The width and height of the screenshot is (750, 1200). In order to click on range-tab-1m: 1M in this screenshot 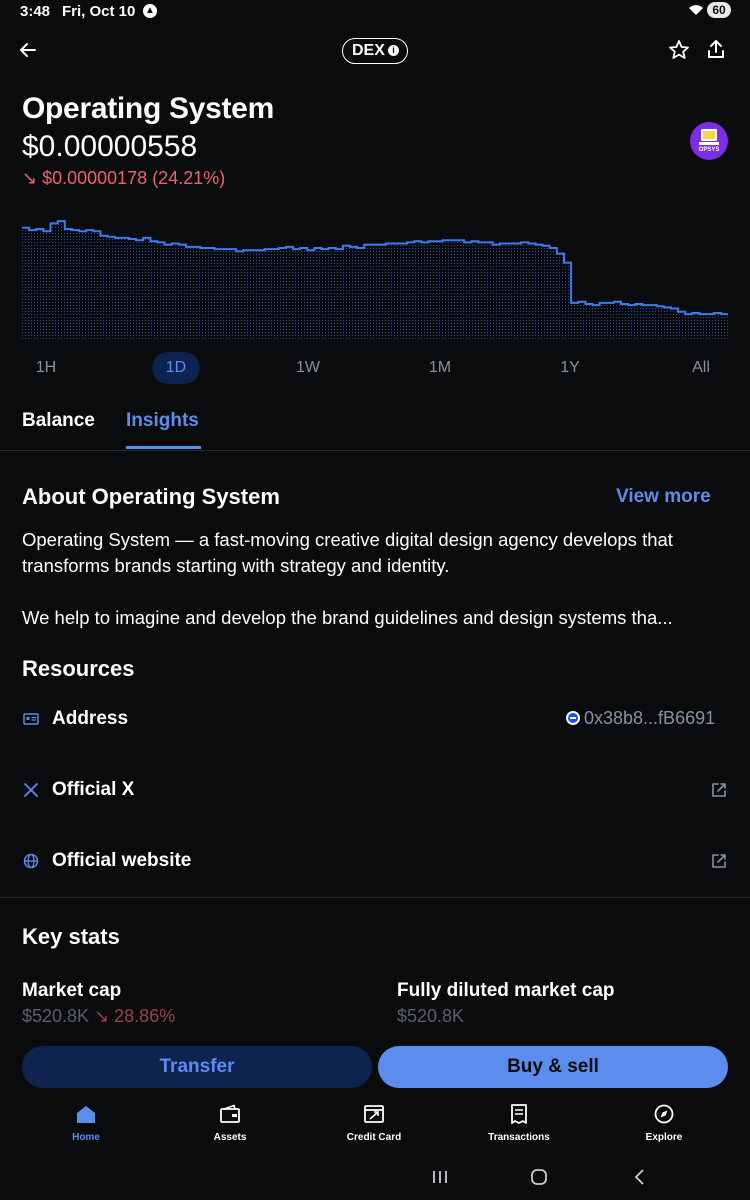, I will do `click(440, 368)`.